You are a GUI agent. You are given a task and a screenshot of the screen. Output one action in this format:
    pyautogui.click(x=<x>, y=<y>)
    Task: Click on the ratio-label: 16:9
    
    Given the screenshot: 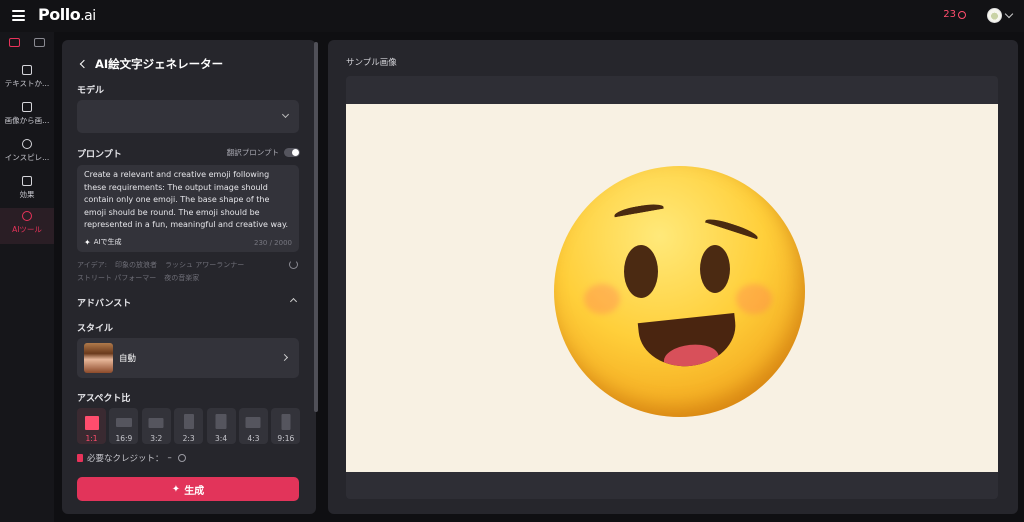 What is the action you would take?
    pyautogui.click(x=124, y=438)
    